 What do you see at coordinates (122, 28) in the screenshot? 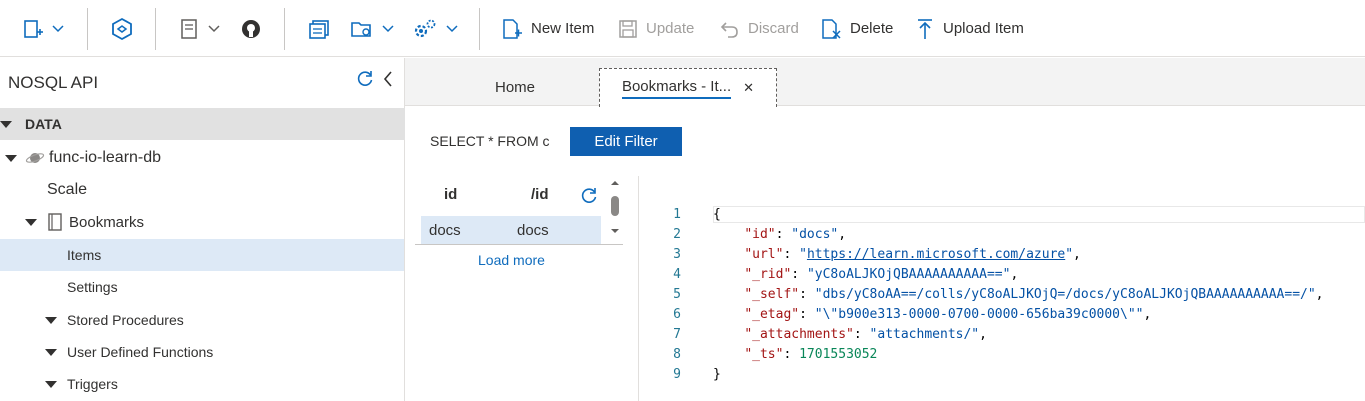
I see `cosmos-button` at bounding box center [122, 28].